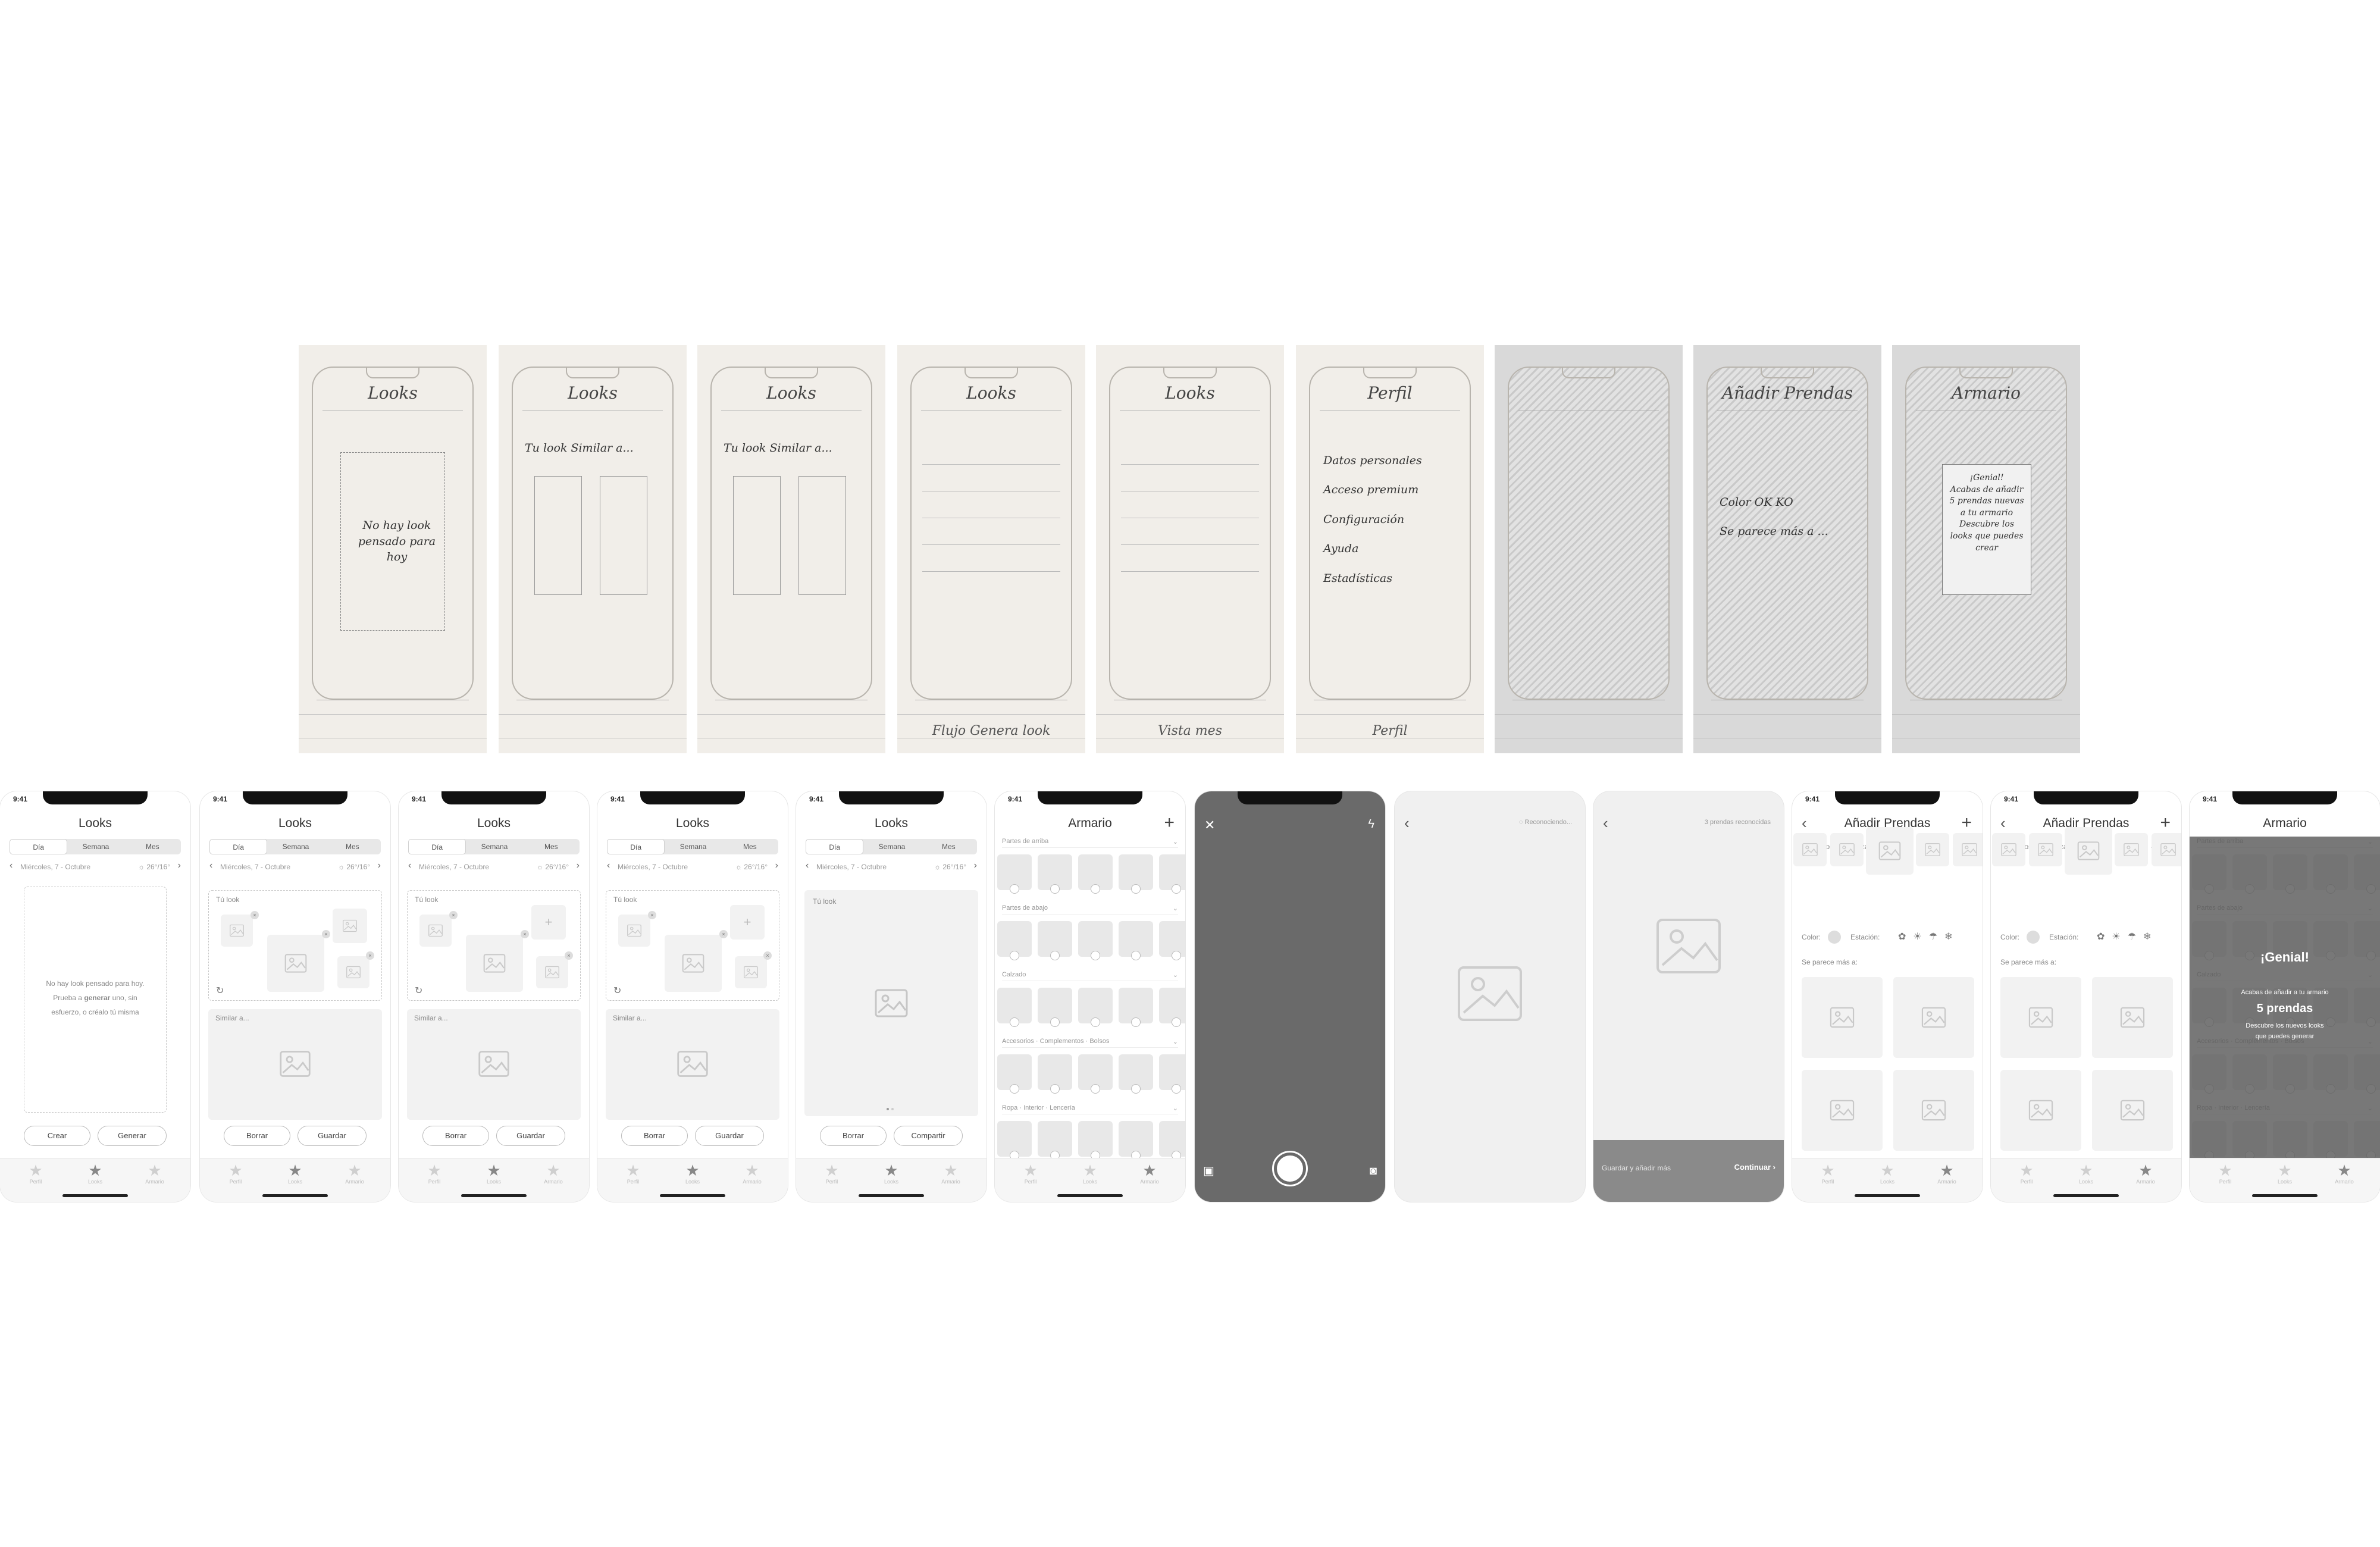  Describe the element at coordinates (928, 1136) in the screenshot. I see `compartir-button: Compartir` at that location.